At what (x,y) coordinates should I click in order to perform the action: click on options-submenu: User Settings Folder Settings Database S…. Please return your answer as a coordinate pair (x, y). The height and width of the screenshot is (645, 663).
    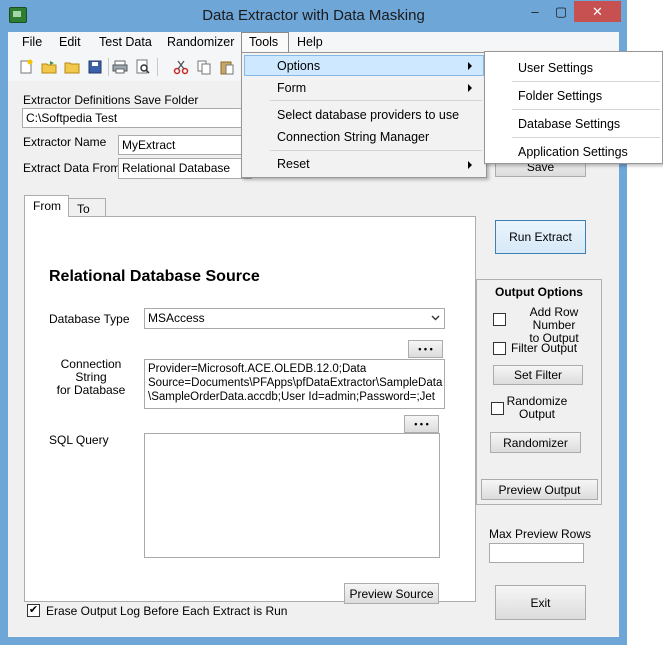
    Looking at the image, I should click on (573, 107).